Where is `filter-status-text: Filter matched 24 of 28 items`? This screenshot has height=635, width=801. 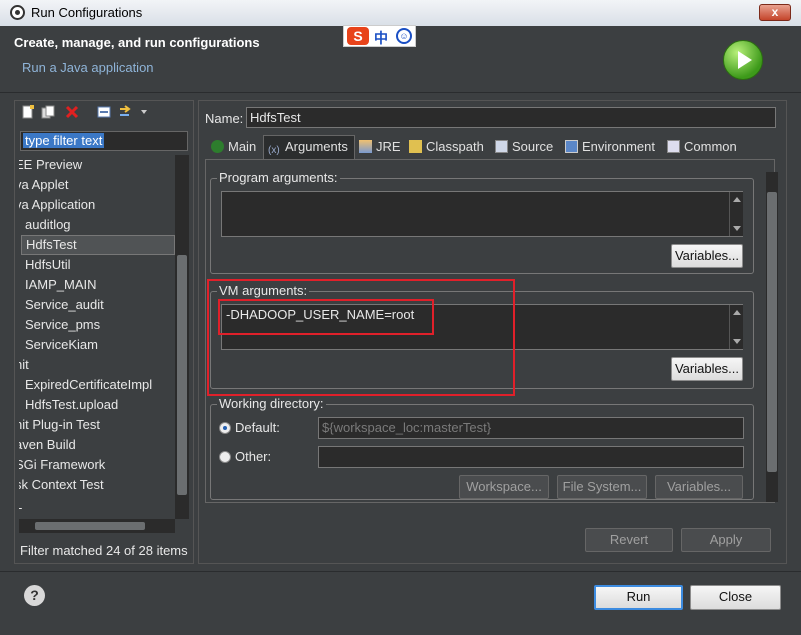
filter-status-text: Filter matched 24 of 28 items is located at coordinates (104, 550).